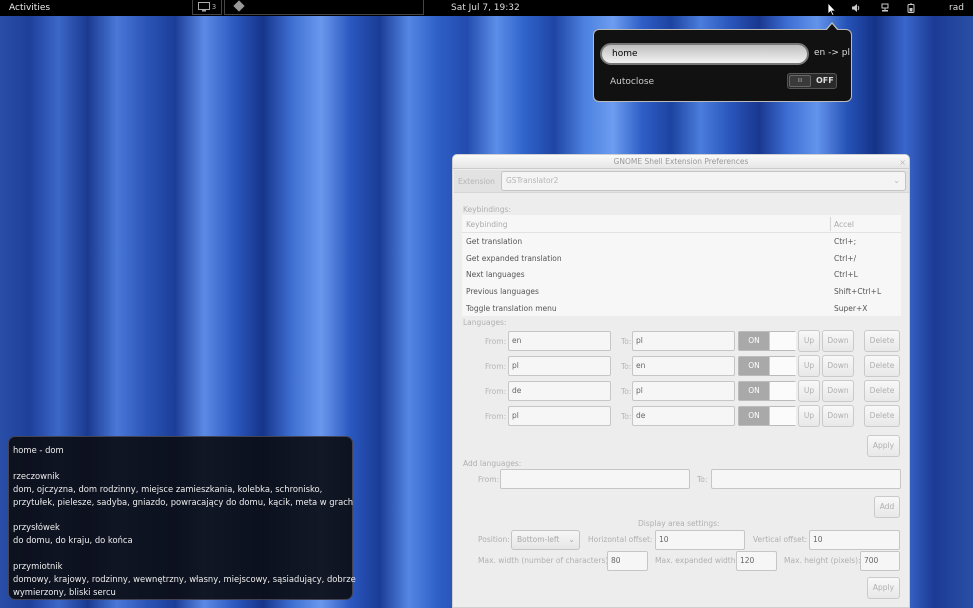  I want to click on from-language-input: en, so click(559, 341).